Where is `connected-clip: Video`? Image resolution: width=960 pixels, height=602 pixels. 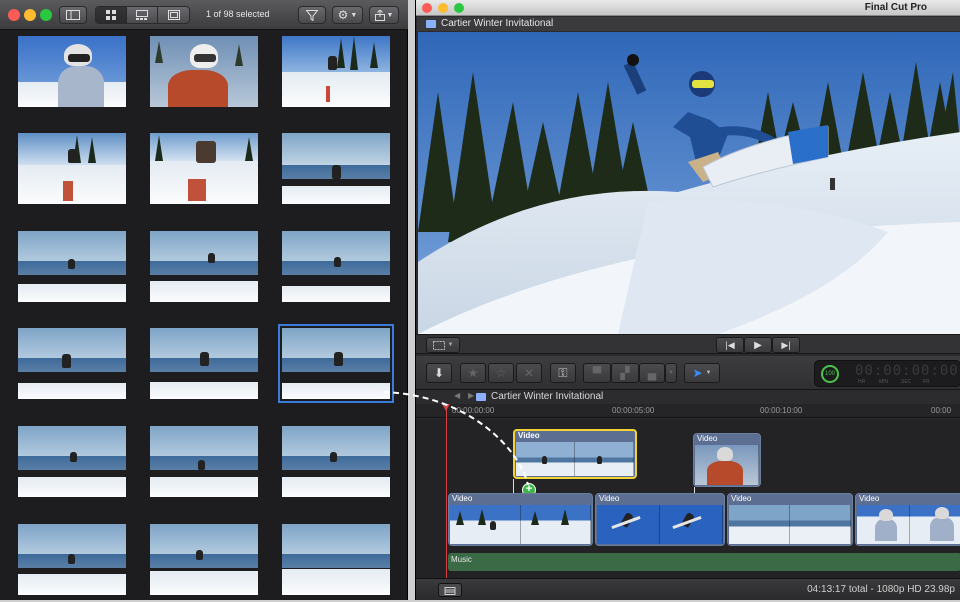 connected-clip: Video is located at coordinates (727, 460).